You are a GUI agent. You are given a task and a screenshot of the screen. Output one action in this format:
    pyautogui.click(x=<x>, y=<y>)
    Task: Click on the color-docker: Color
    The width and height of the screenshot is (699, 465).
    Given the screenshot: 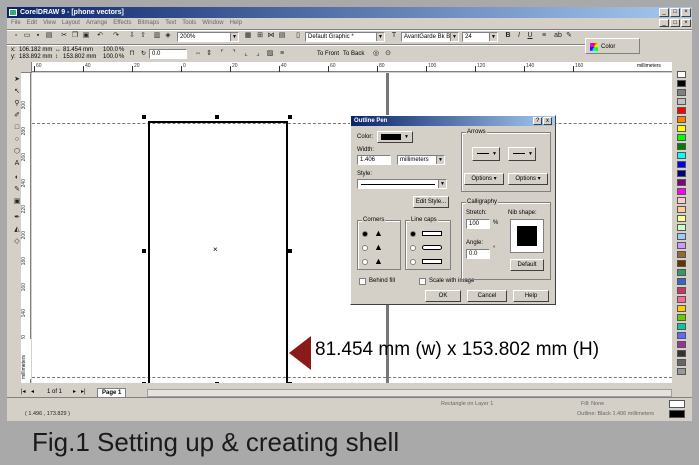 What is the action you would take?
    pyautogui.click(x=612, y=46)
    